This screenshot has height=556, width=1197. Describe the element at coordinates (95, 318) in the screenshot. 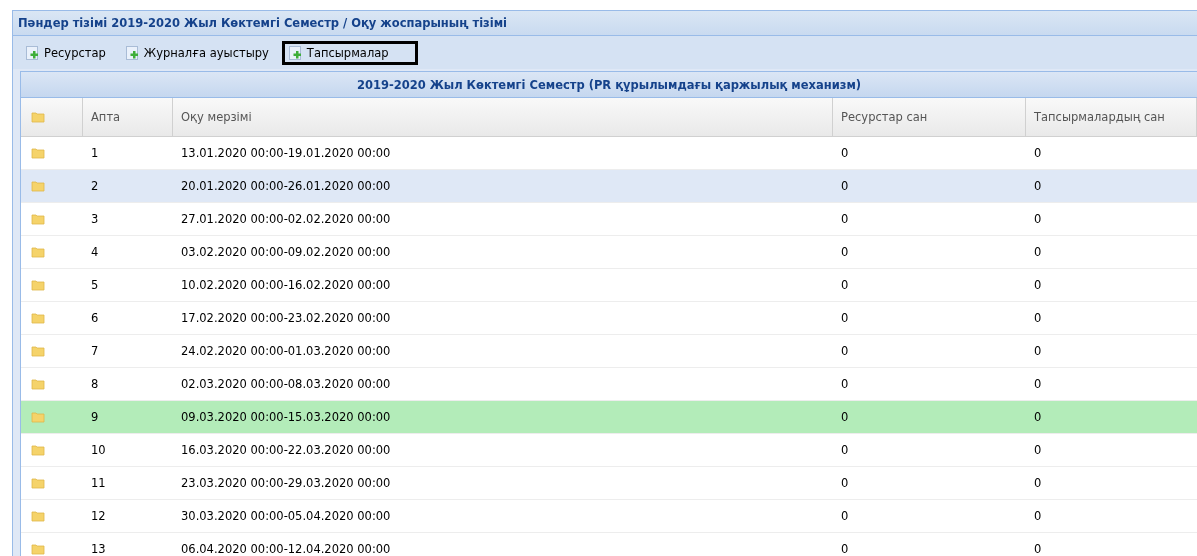

I see `table-cell: 6` at that location.